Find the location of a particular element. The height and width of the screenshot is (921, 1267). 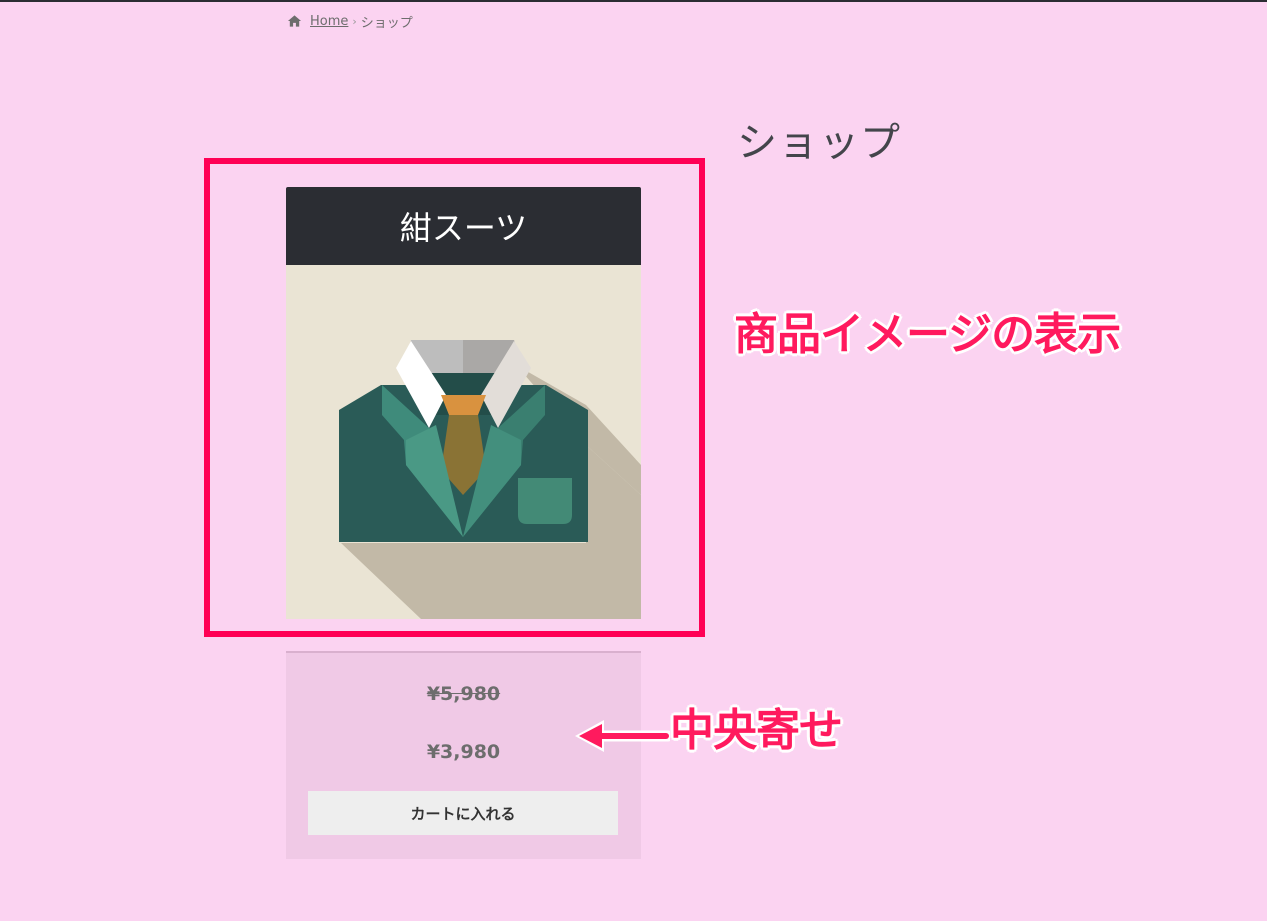

home-icon is located at coordinates (294, 21).